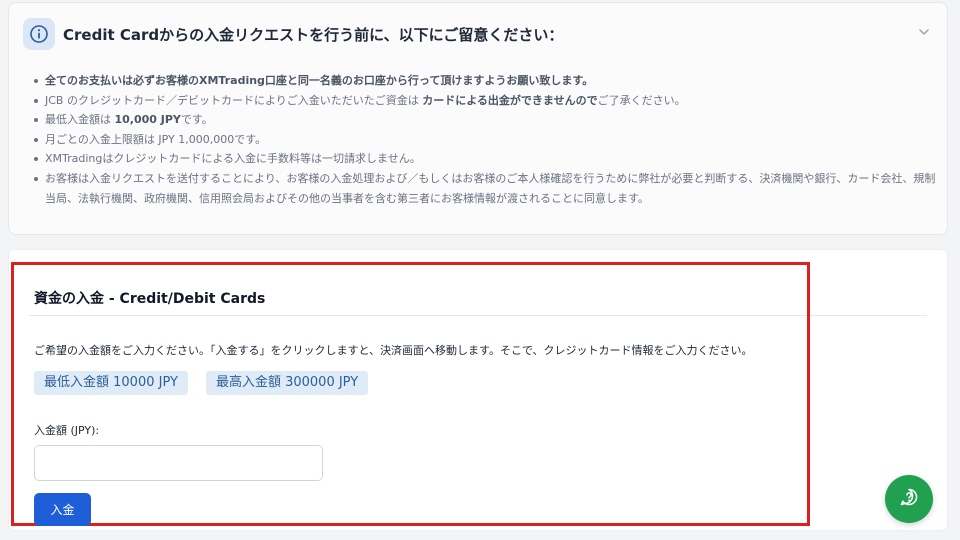 This screenshot has height=540, width=960. I want to click on rule-emphasis: カードによる出金ができませんので, so click(510, 100).